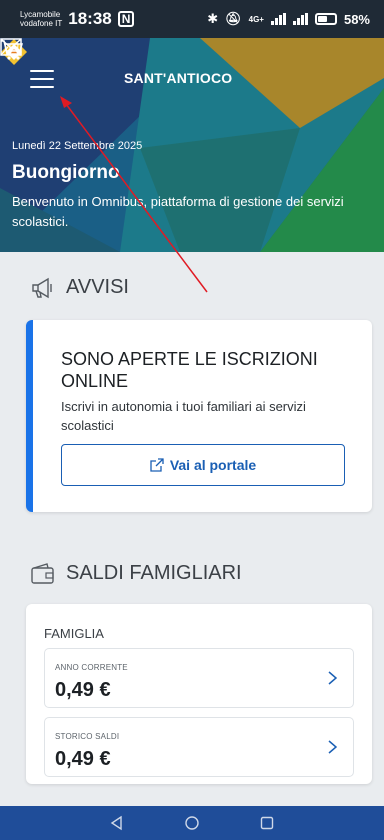 The height and width of the screenshot is (840, 384). Describe the element at coordinates (90, 18) in the screenshot. I see `clock: 18:38` at that location.